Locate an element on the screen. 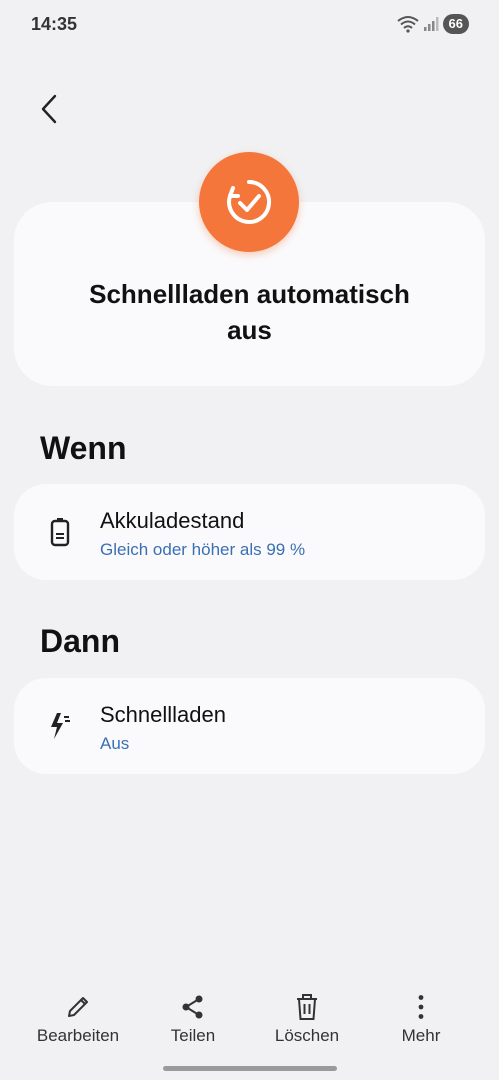  then-heading: Dann is located at coordinates (80, 641).